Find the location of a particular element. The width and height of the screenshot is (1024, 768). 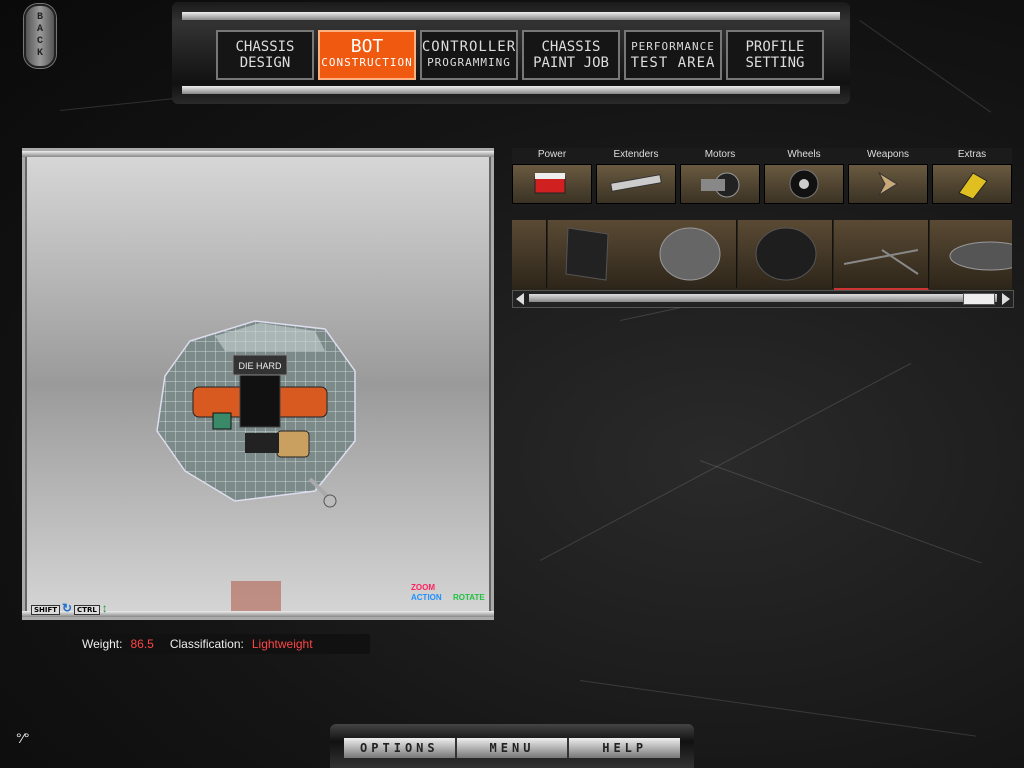

tab-line1: BOT is located at coordinates (367, 46).